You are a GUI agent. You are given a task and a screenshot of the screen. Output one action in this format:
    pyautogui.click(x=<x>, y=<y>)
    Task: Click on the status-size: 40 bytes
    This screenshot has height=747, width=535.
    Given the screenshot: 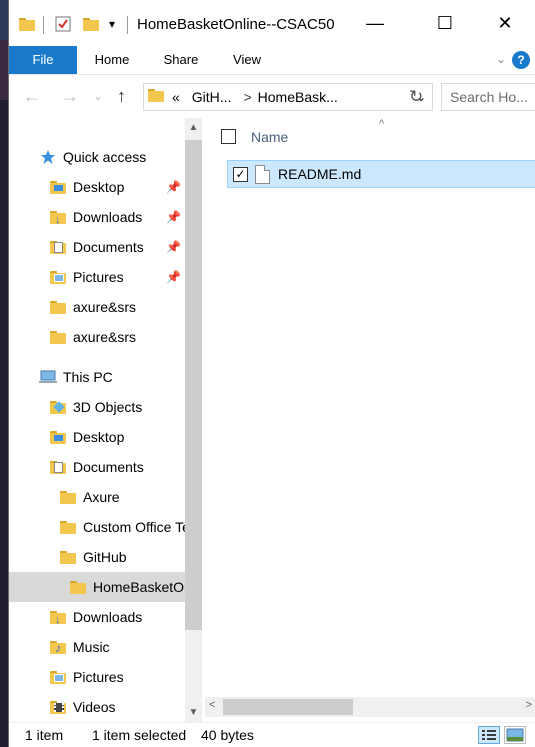 What is the action you would take?
    pyautogui.click(x=227, y=735)
    